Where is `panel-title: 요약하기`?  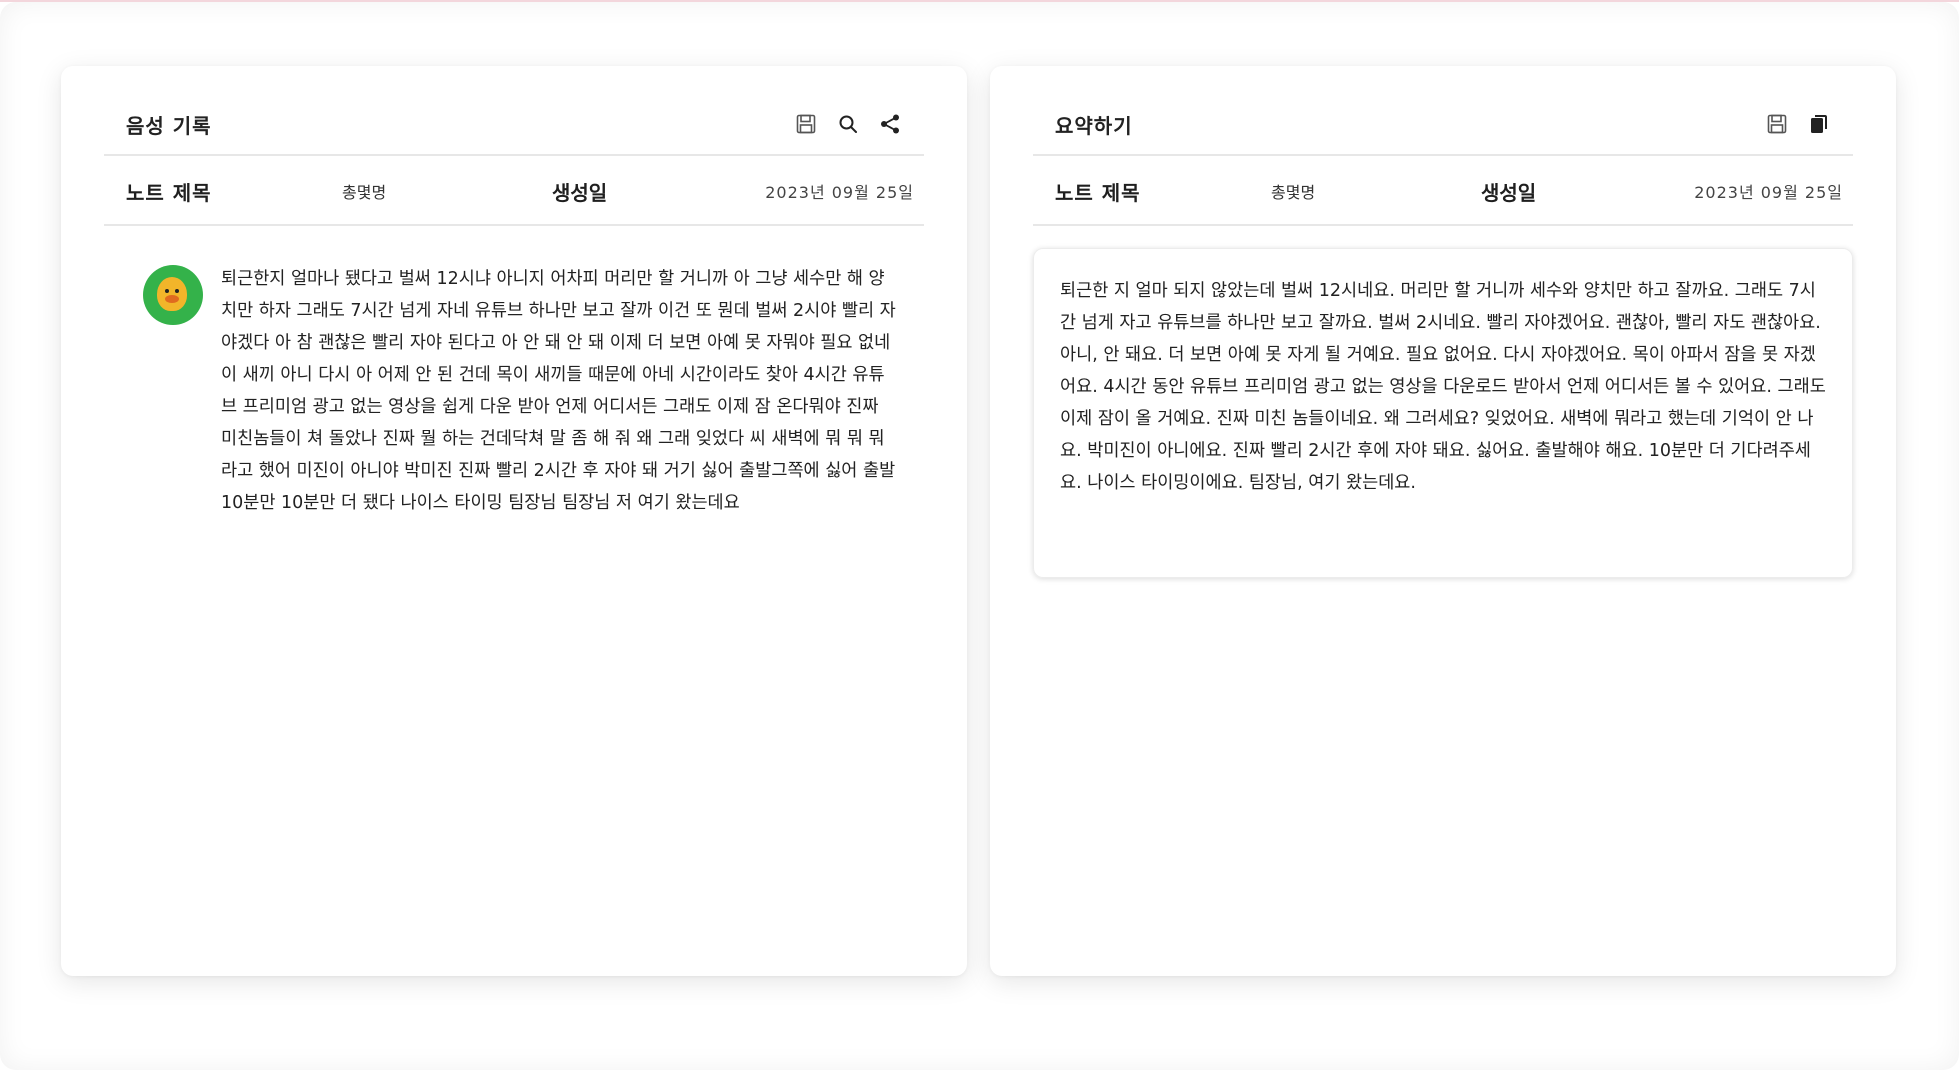 panel-title: 요약하기 is located at coordinates (1094, 125).